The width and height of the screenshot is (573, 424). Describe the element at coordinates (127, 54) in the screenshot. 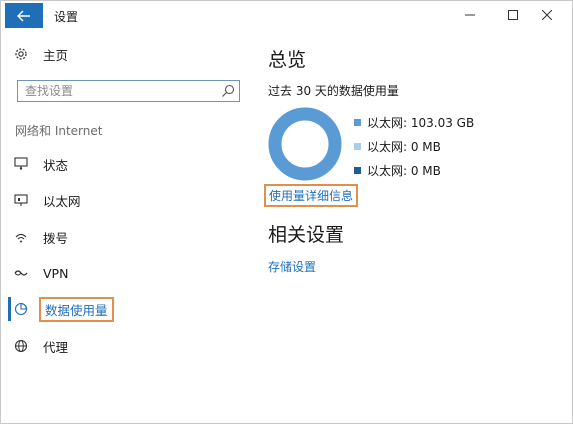

I see `sidebar-item-home: 主页` at that location.